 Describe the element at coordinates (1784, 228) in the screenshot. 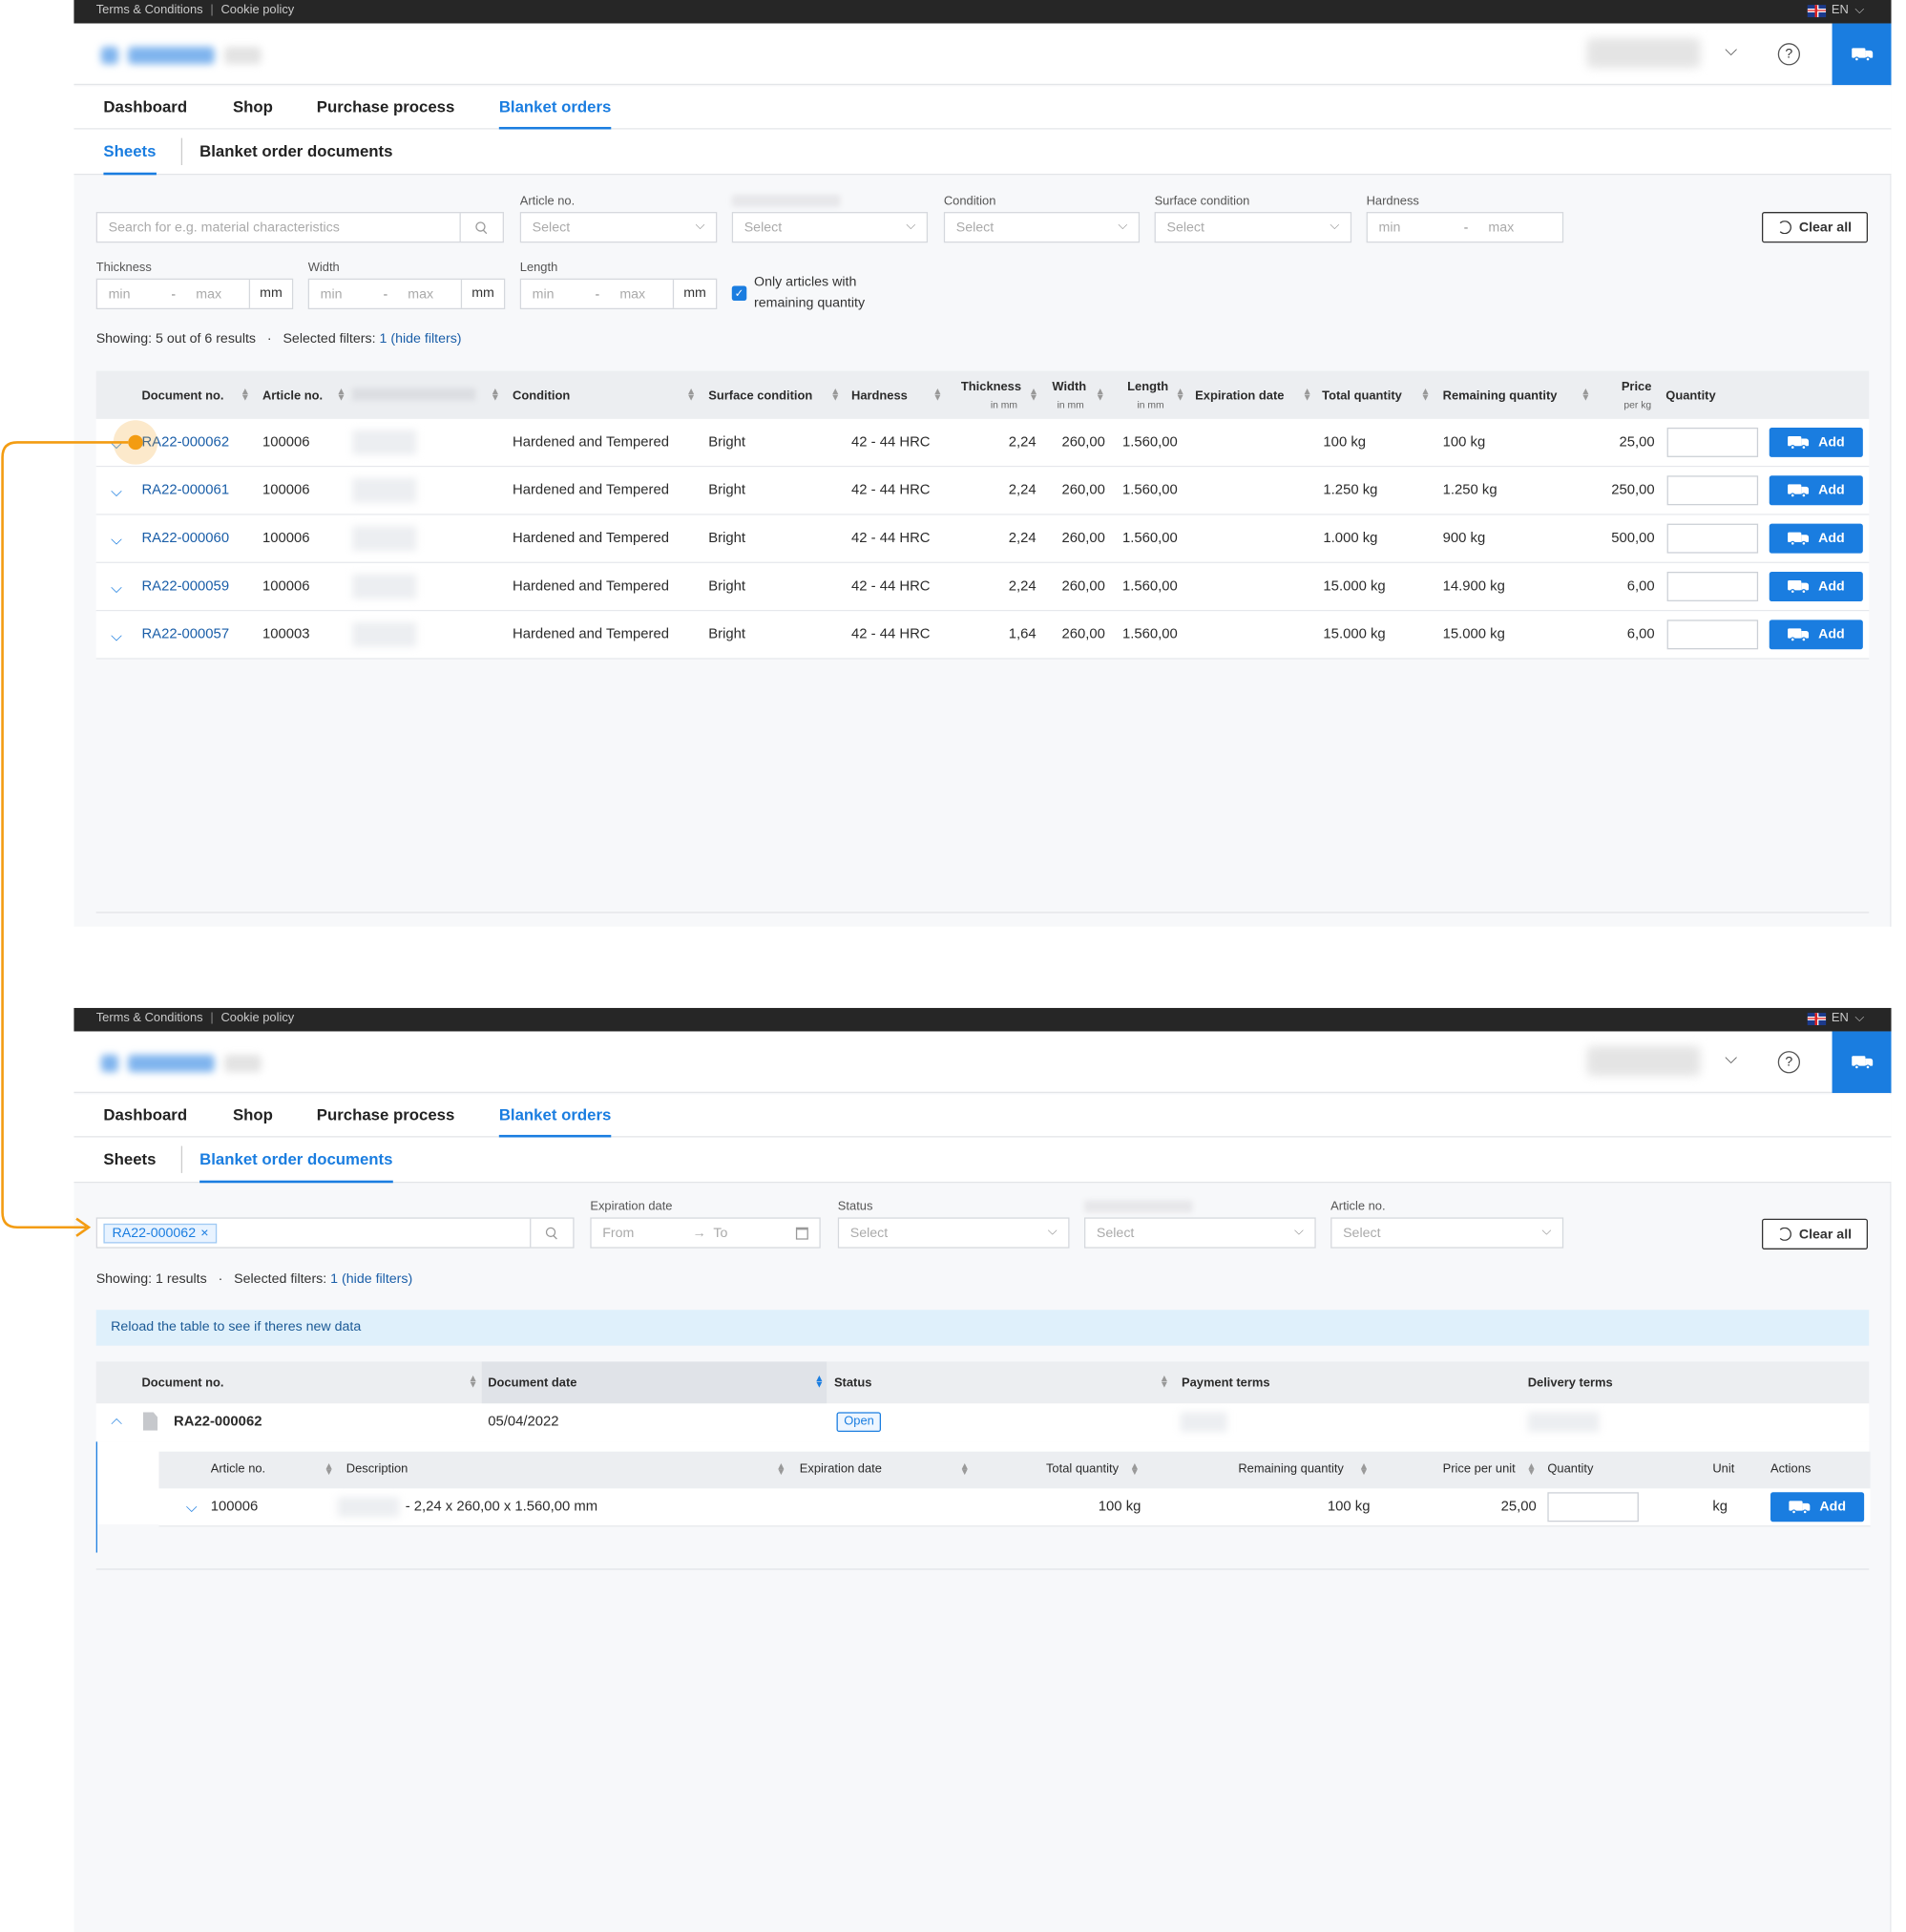

I see `reset-icon` at that location.